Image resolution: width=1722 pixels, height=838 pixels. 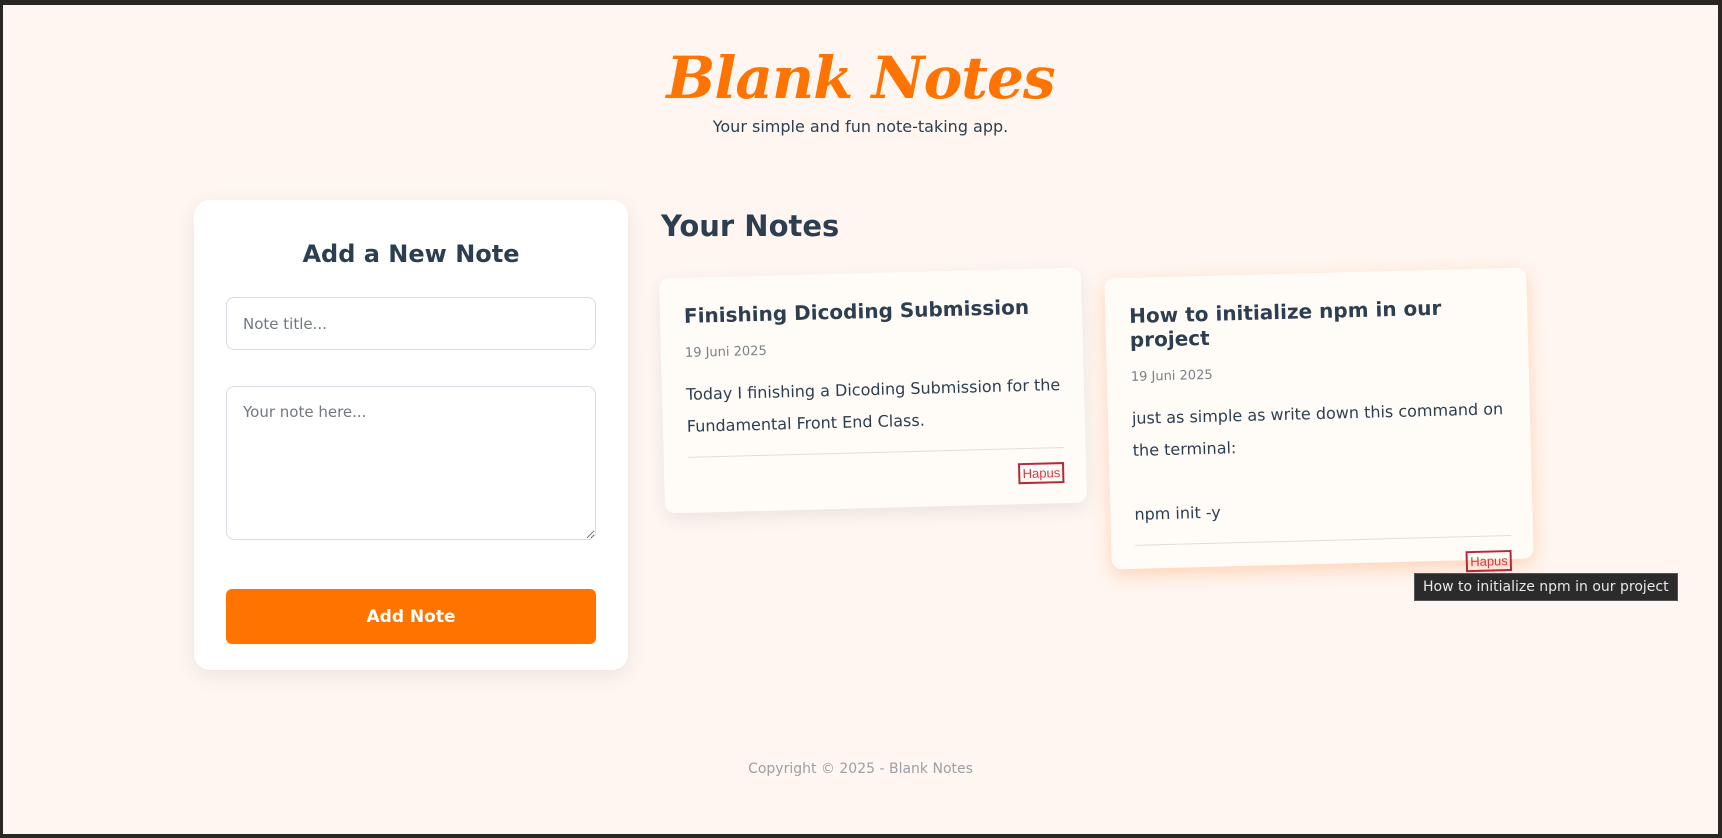 What do you see at coordinates (1285, 323) in the screenshot?
I see `note-title: How to initialize npm in our project` at bounding box center [1285, 323].